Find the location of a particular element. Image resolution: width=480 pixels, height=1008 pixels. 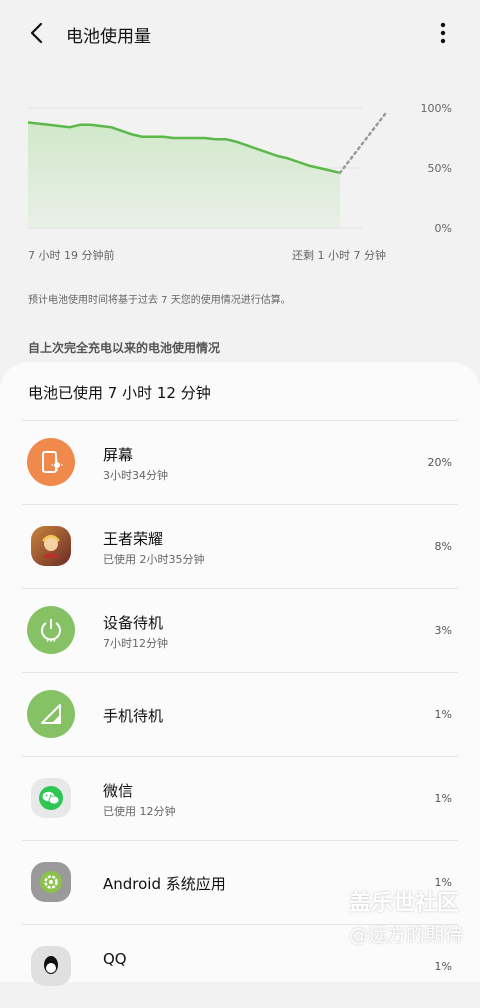

more-options-button is located at coordinates (443, 33).